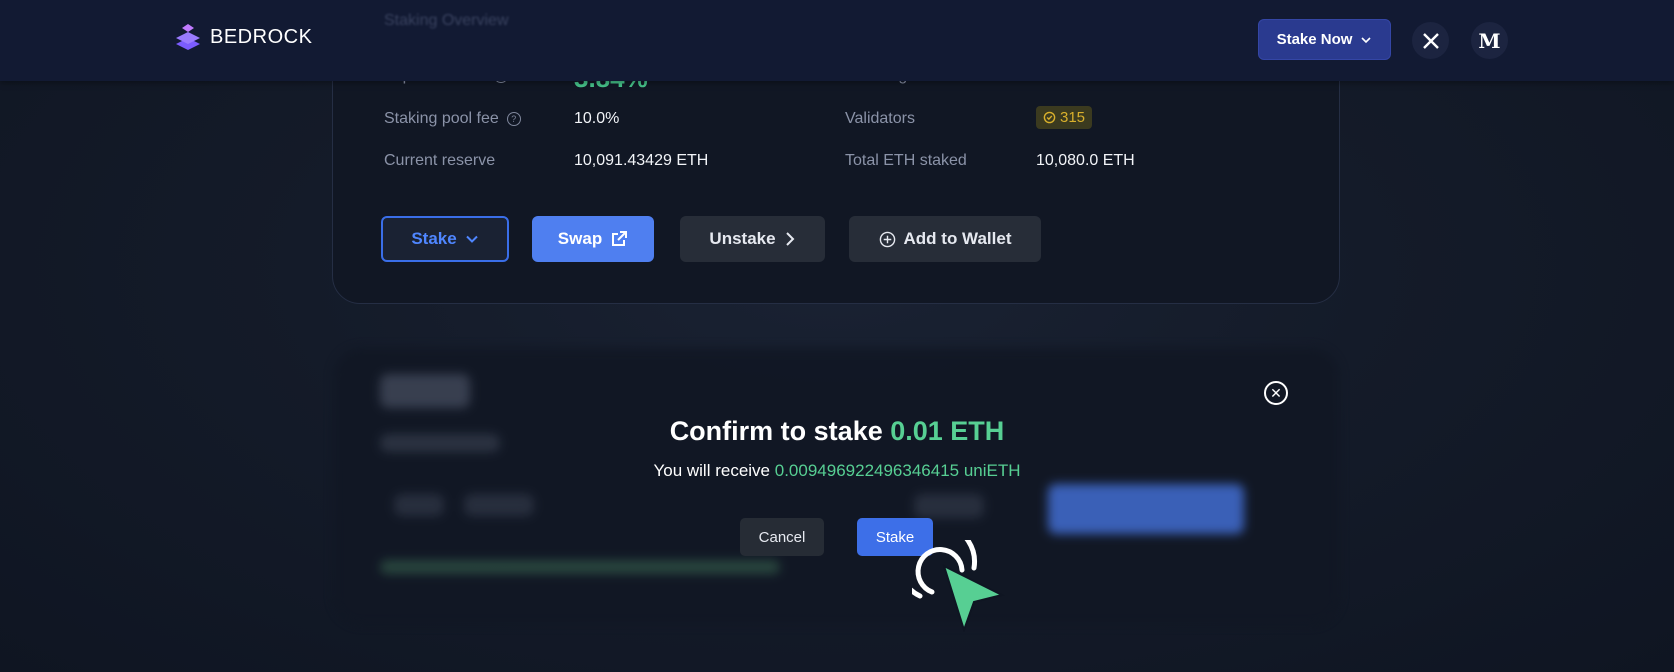 The width and height of the screenshot is (1674, 672). I want to click on unstake-button: Unstake, so click(752, 239).